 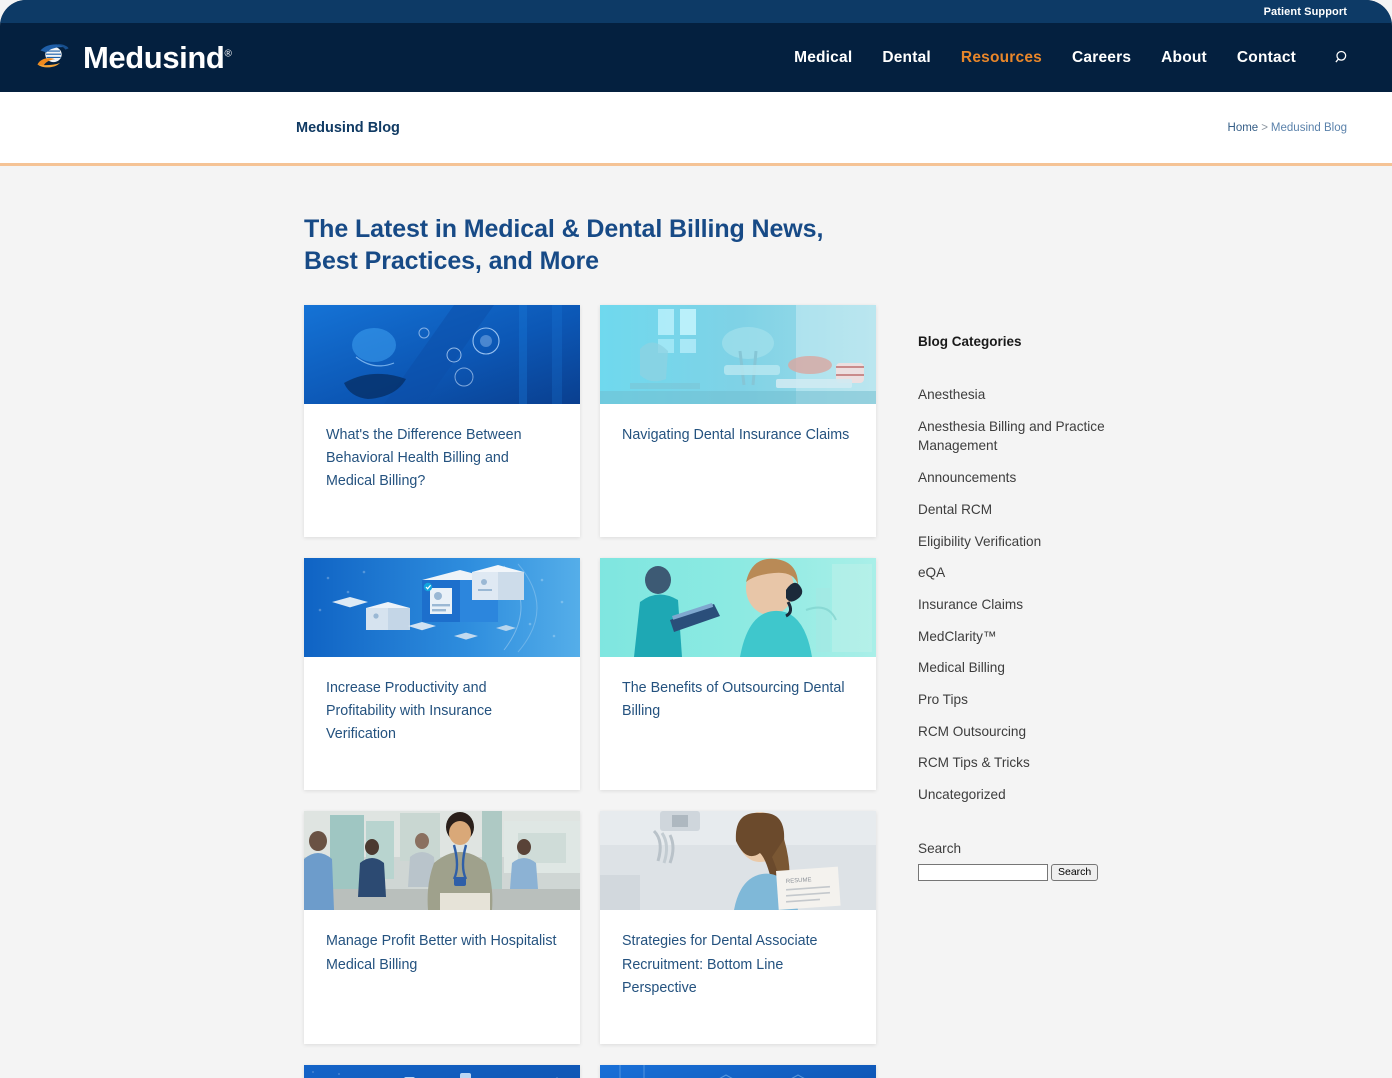 I want to click on list-item: MedClarity™, so click(x=1064, y=637).